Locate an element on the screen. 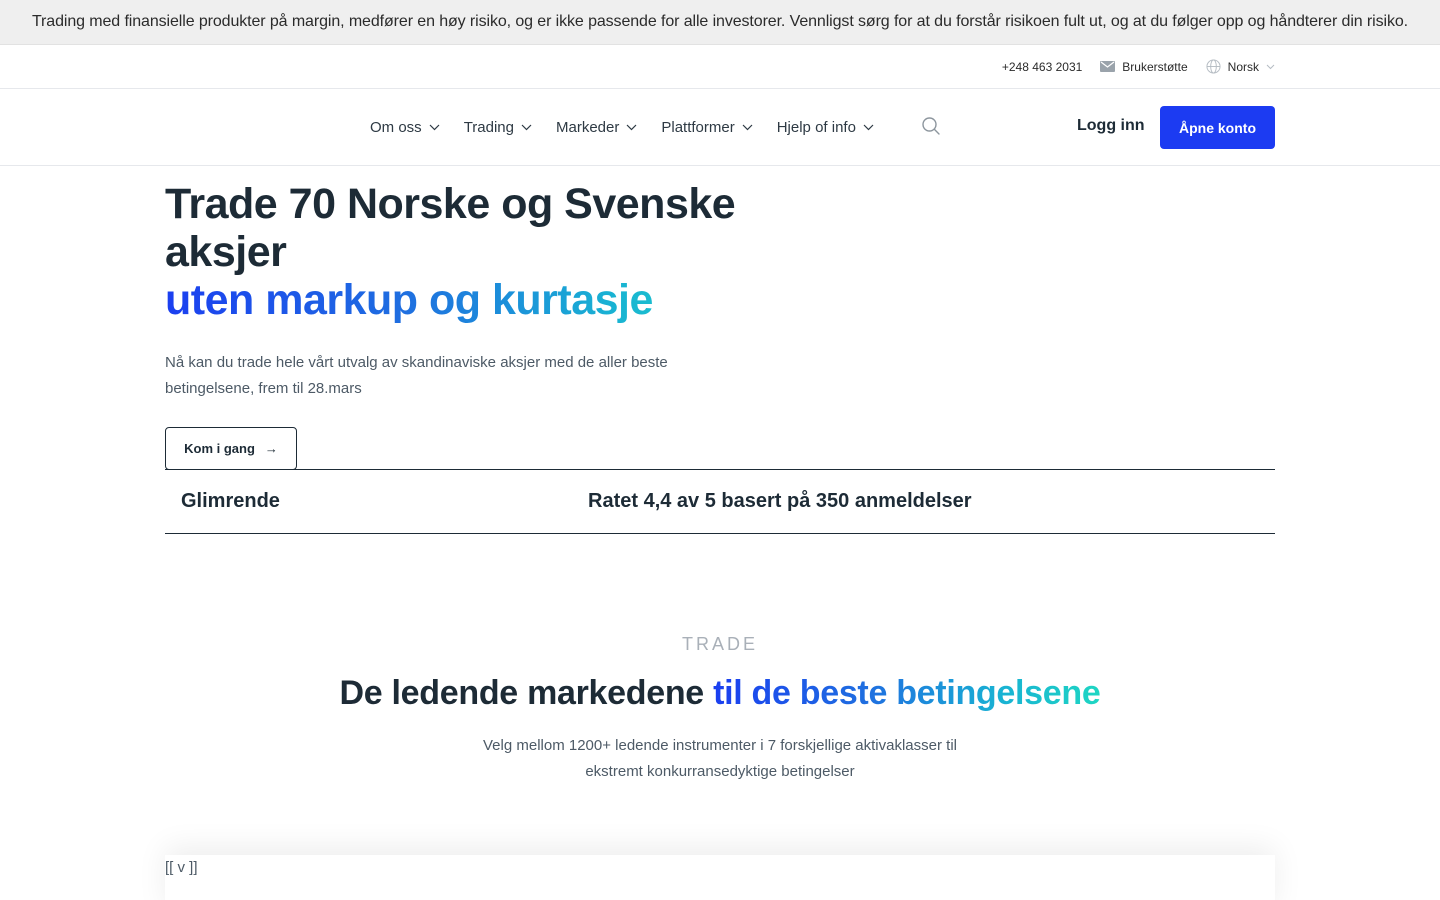  rating-word: Glimrende is located at coordinates (230, 501).